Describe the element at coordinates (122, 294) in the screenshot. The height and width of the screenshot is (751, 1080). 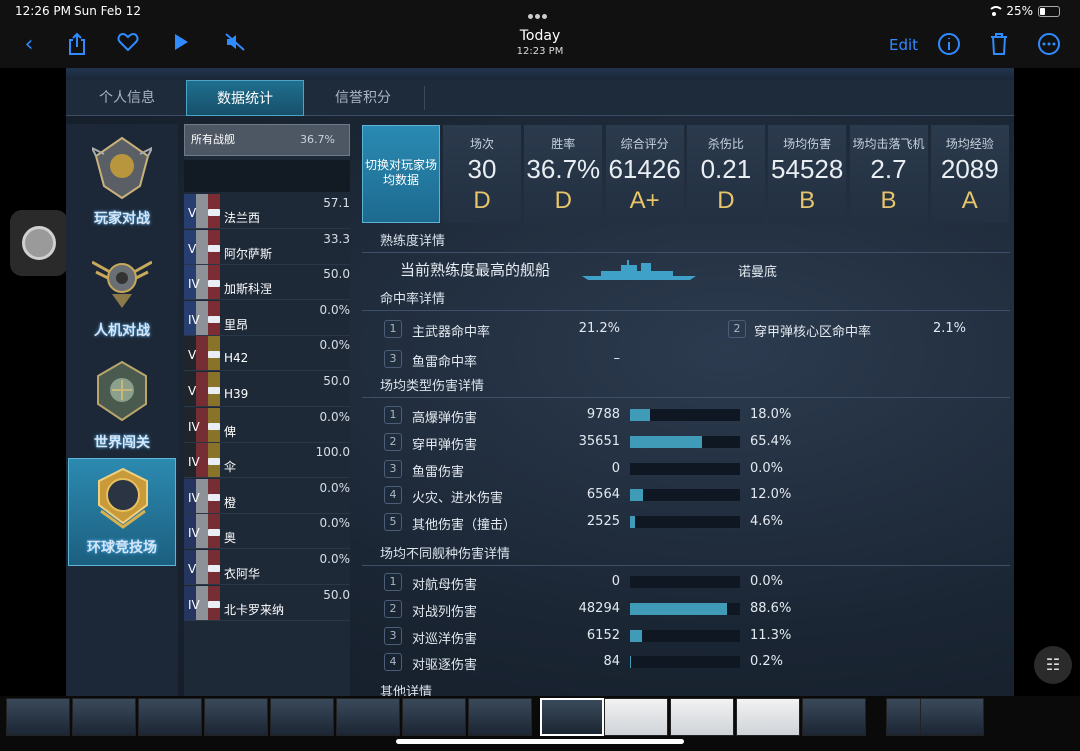
I see `mode-pve: 人机对战` at that location.